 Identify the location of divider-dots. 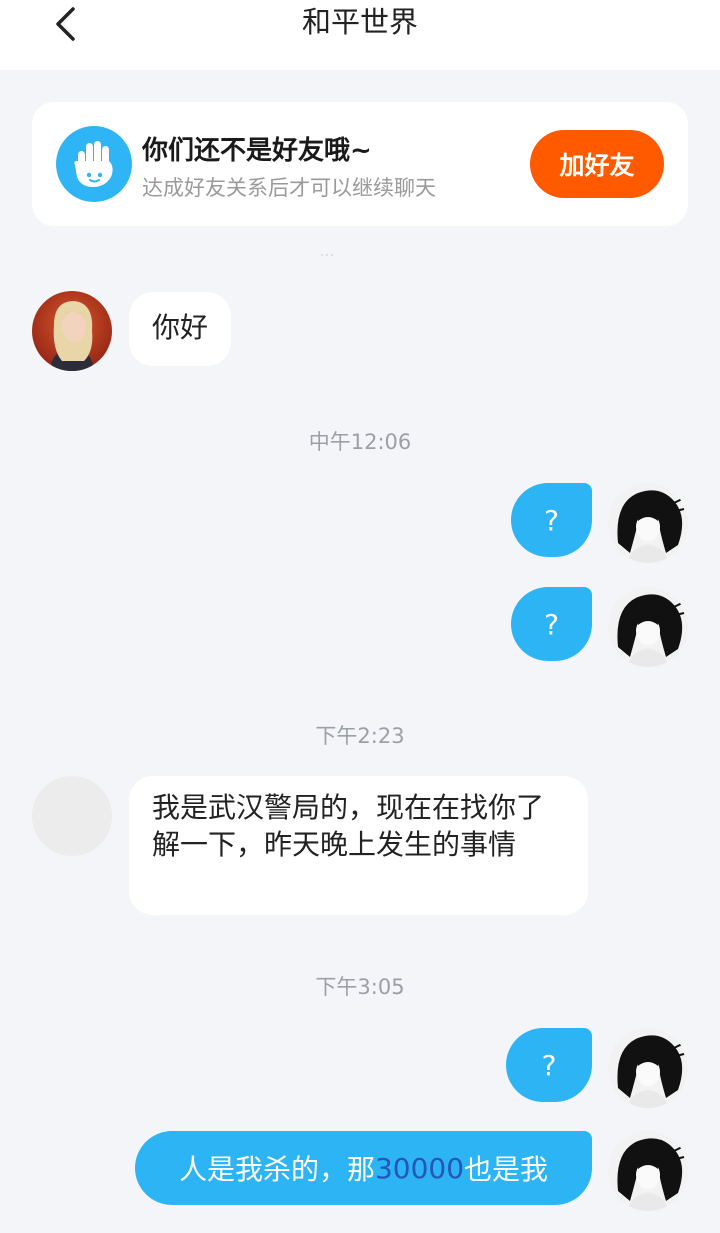
(327, 257).